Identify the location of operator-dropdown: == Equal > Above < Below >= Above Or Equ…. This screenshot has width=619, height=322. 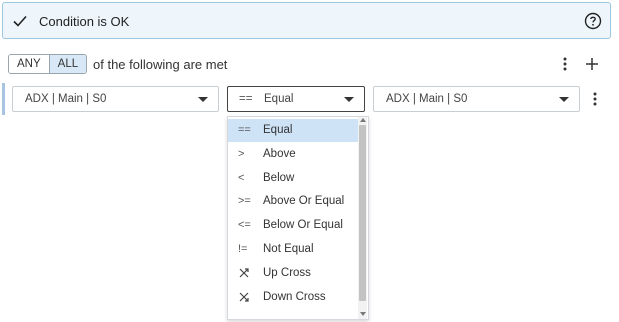
(298, 218).